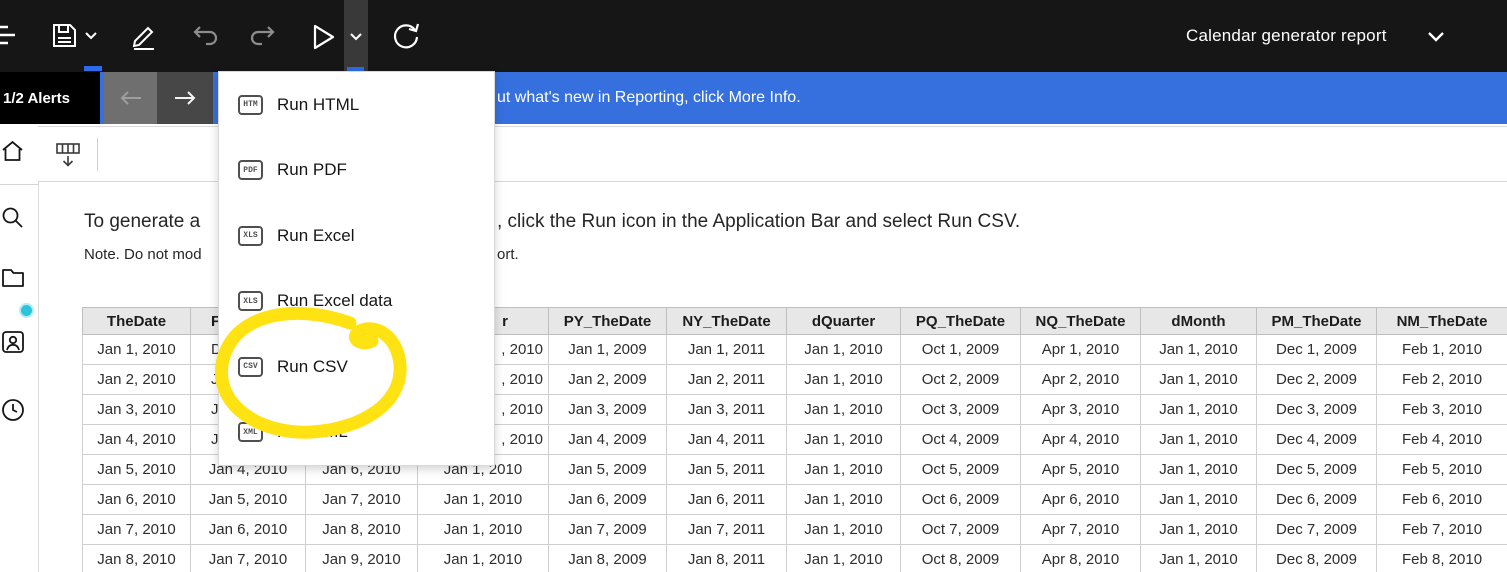 The width and height of the screenshot is (1507, 572). Describe the element at coordinates (64, 35) in the screenshot. I see `save-icon` at that location.